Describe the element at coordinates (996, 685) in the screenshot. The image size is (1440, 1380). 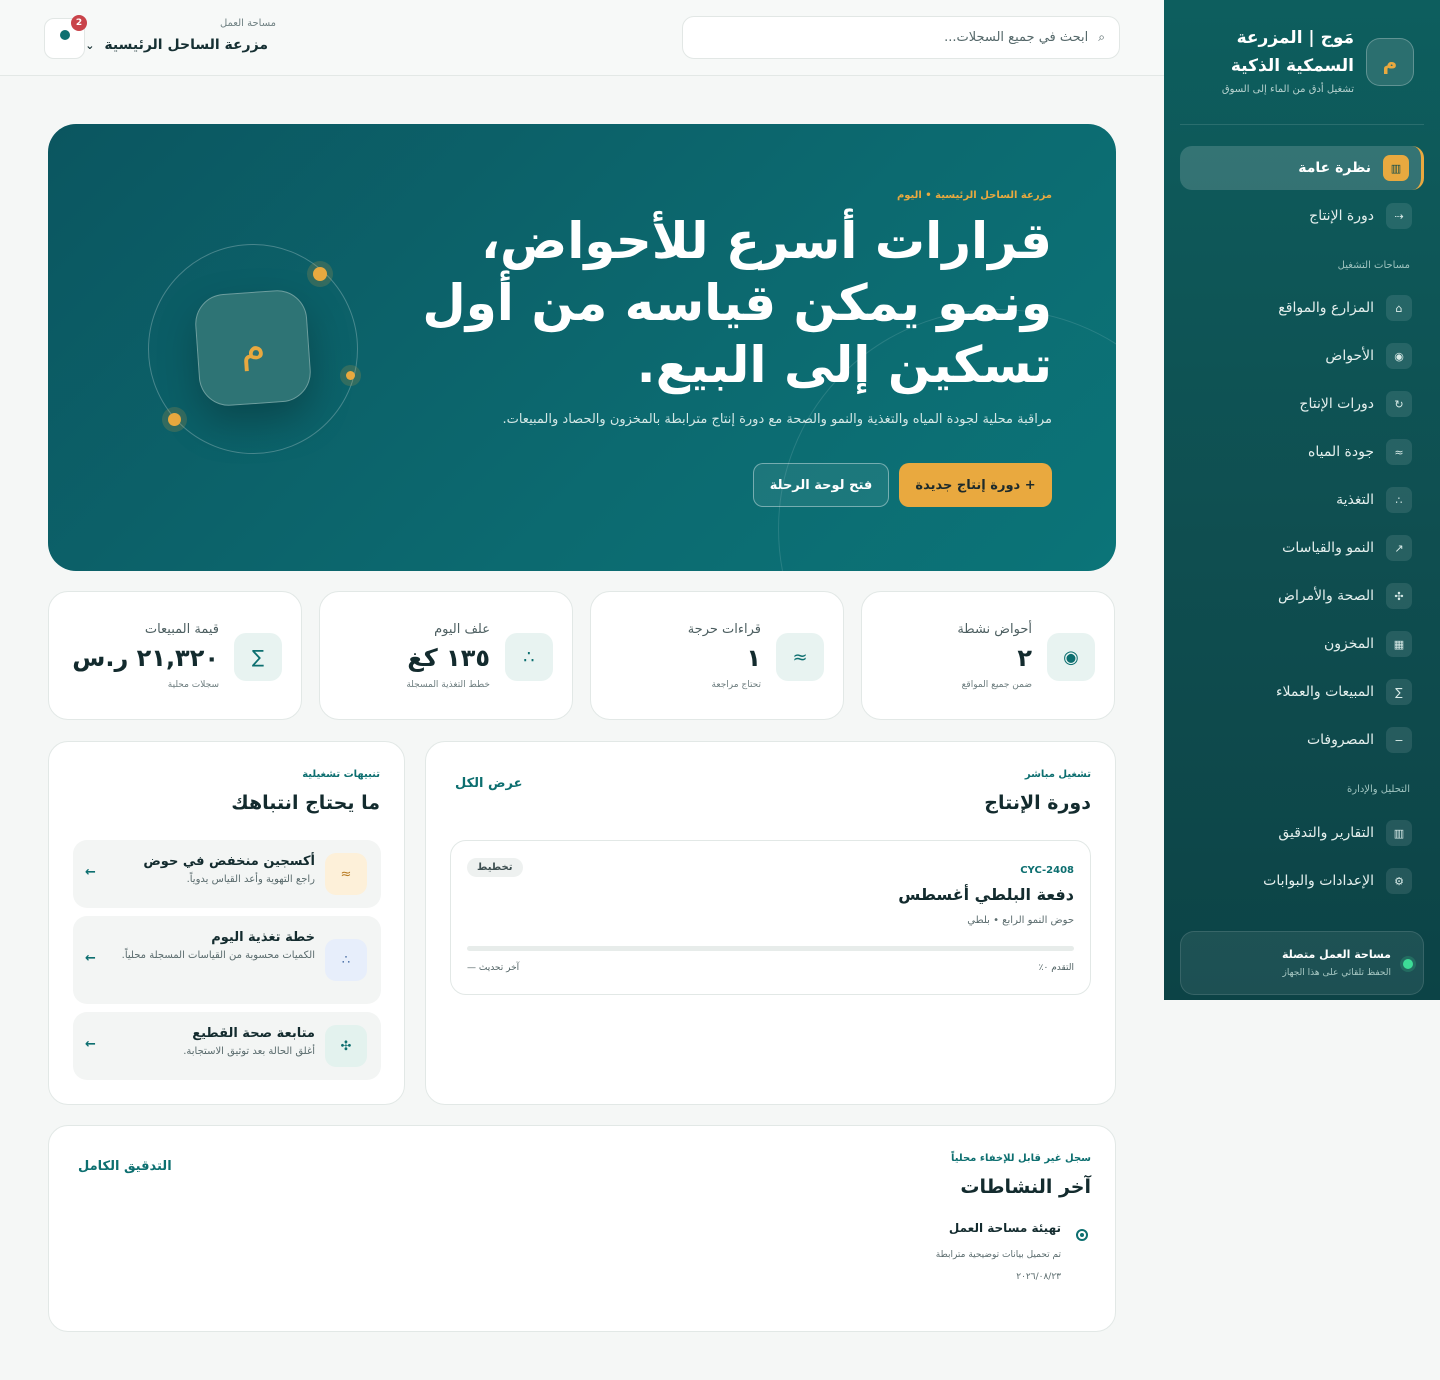
I see `stat-note: ضمن جميع المواقع` at that location.